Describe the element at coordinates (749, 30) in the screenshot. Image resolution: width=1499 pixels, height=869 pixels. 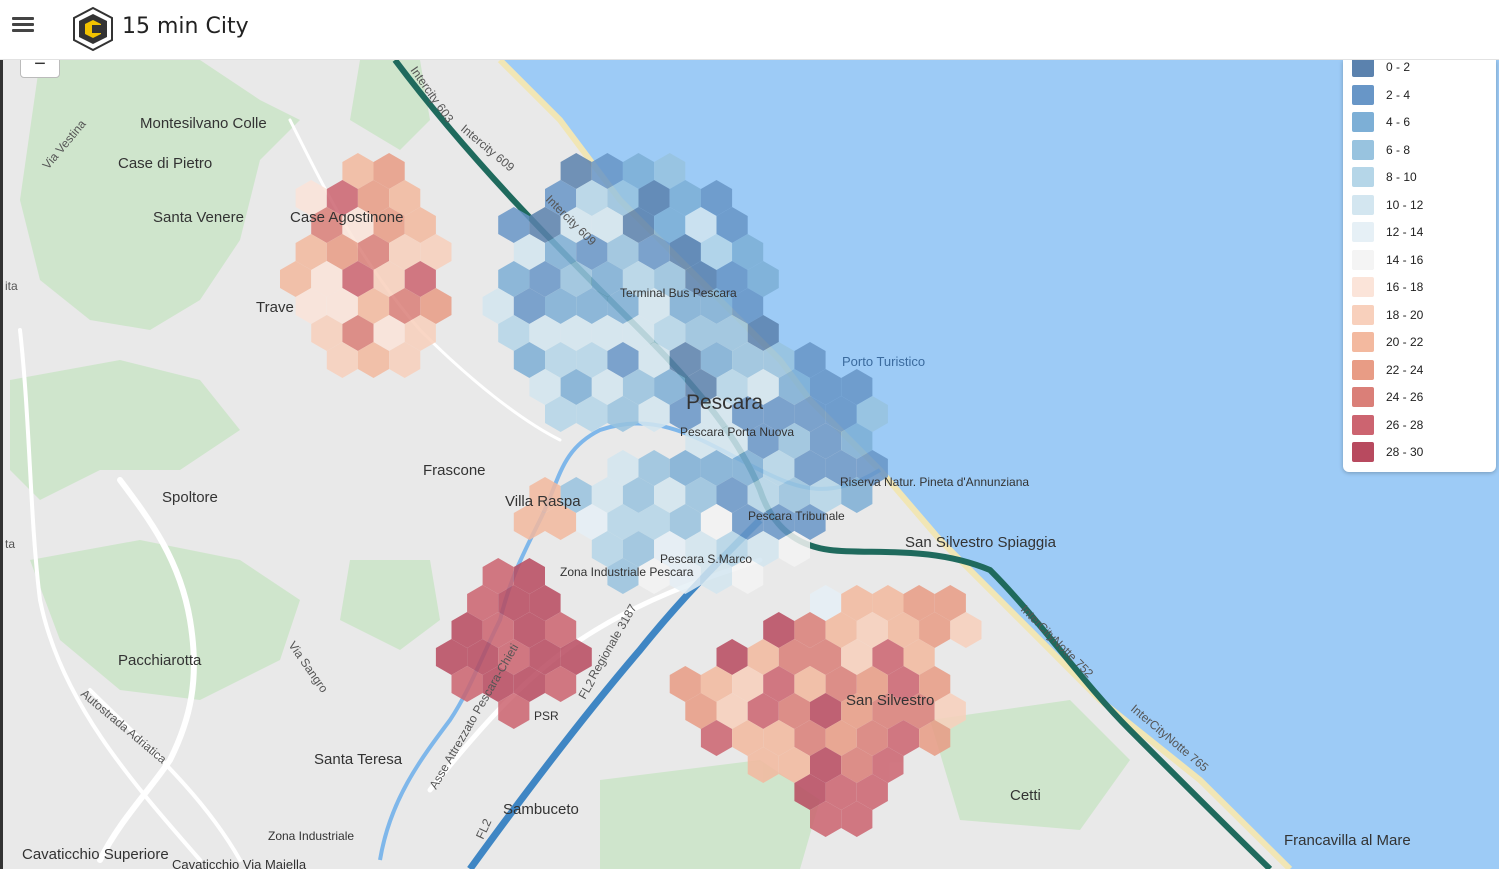
I see `top-bar: 15 min City` at that location.